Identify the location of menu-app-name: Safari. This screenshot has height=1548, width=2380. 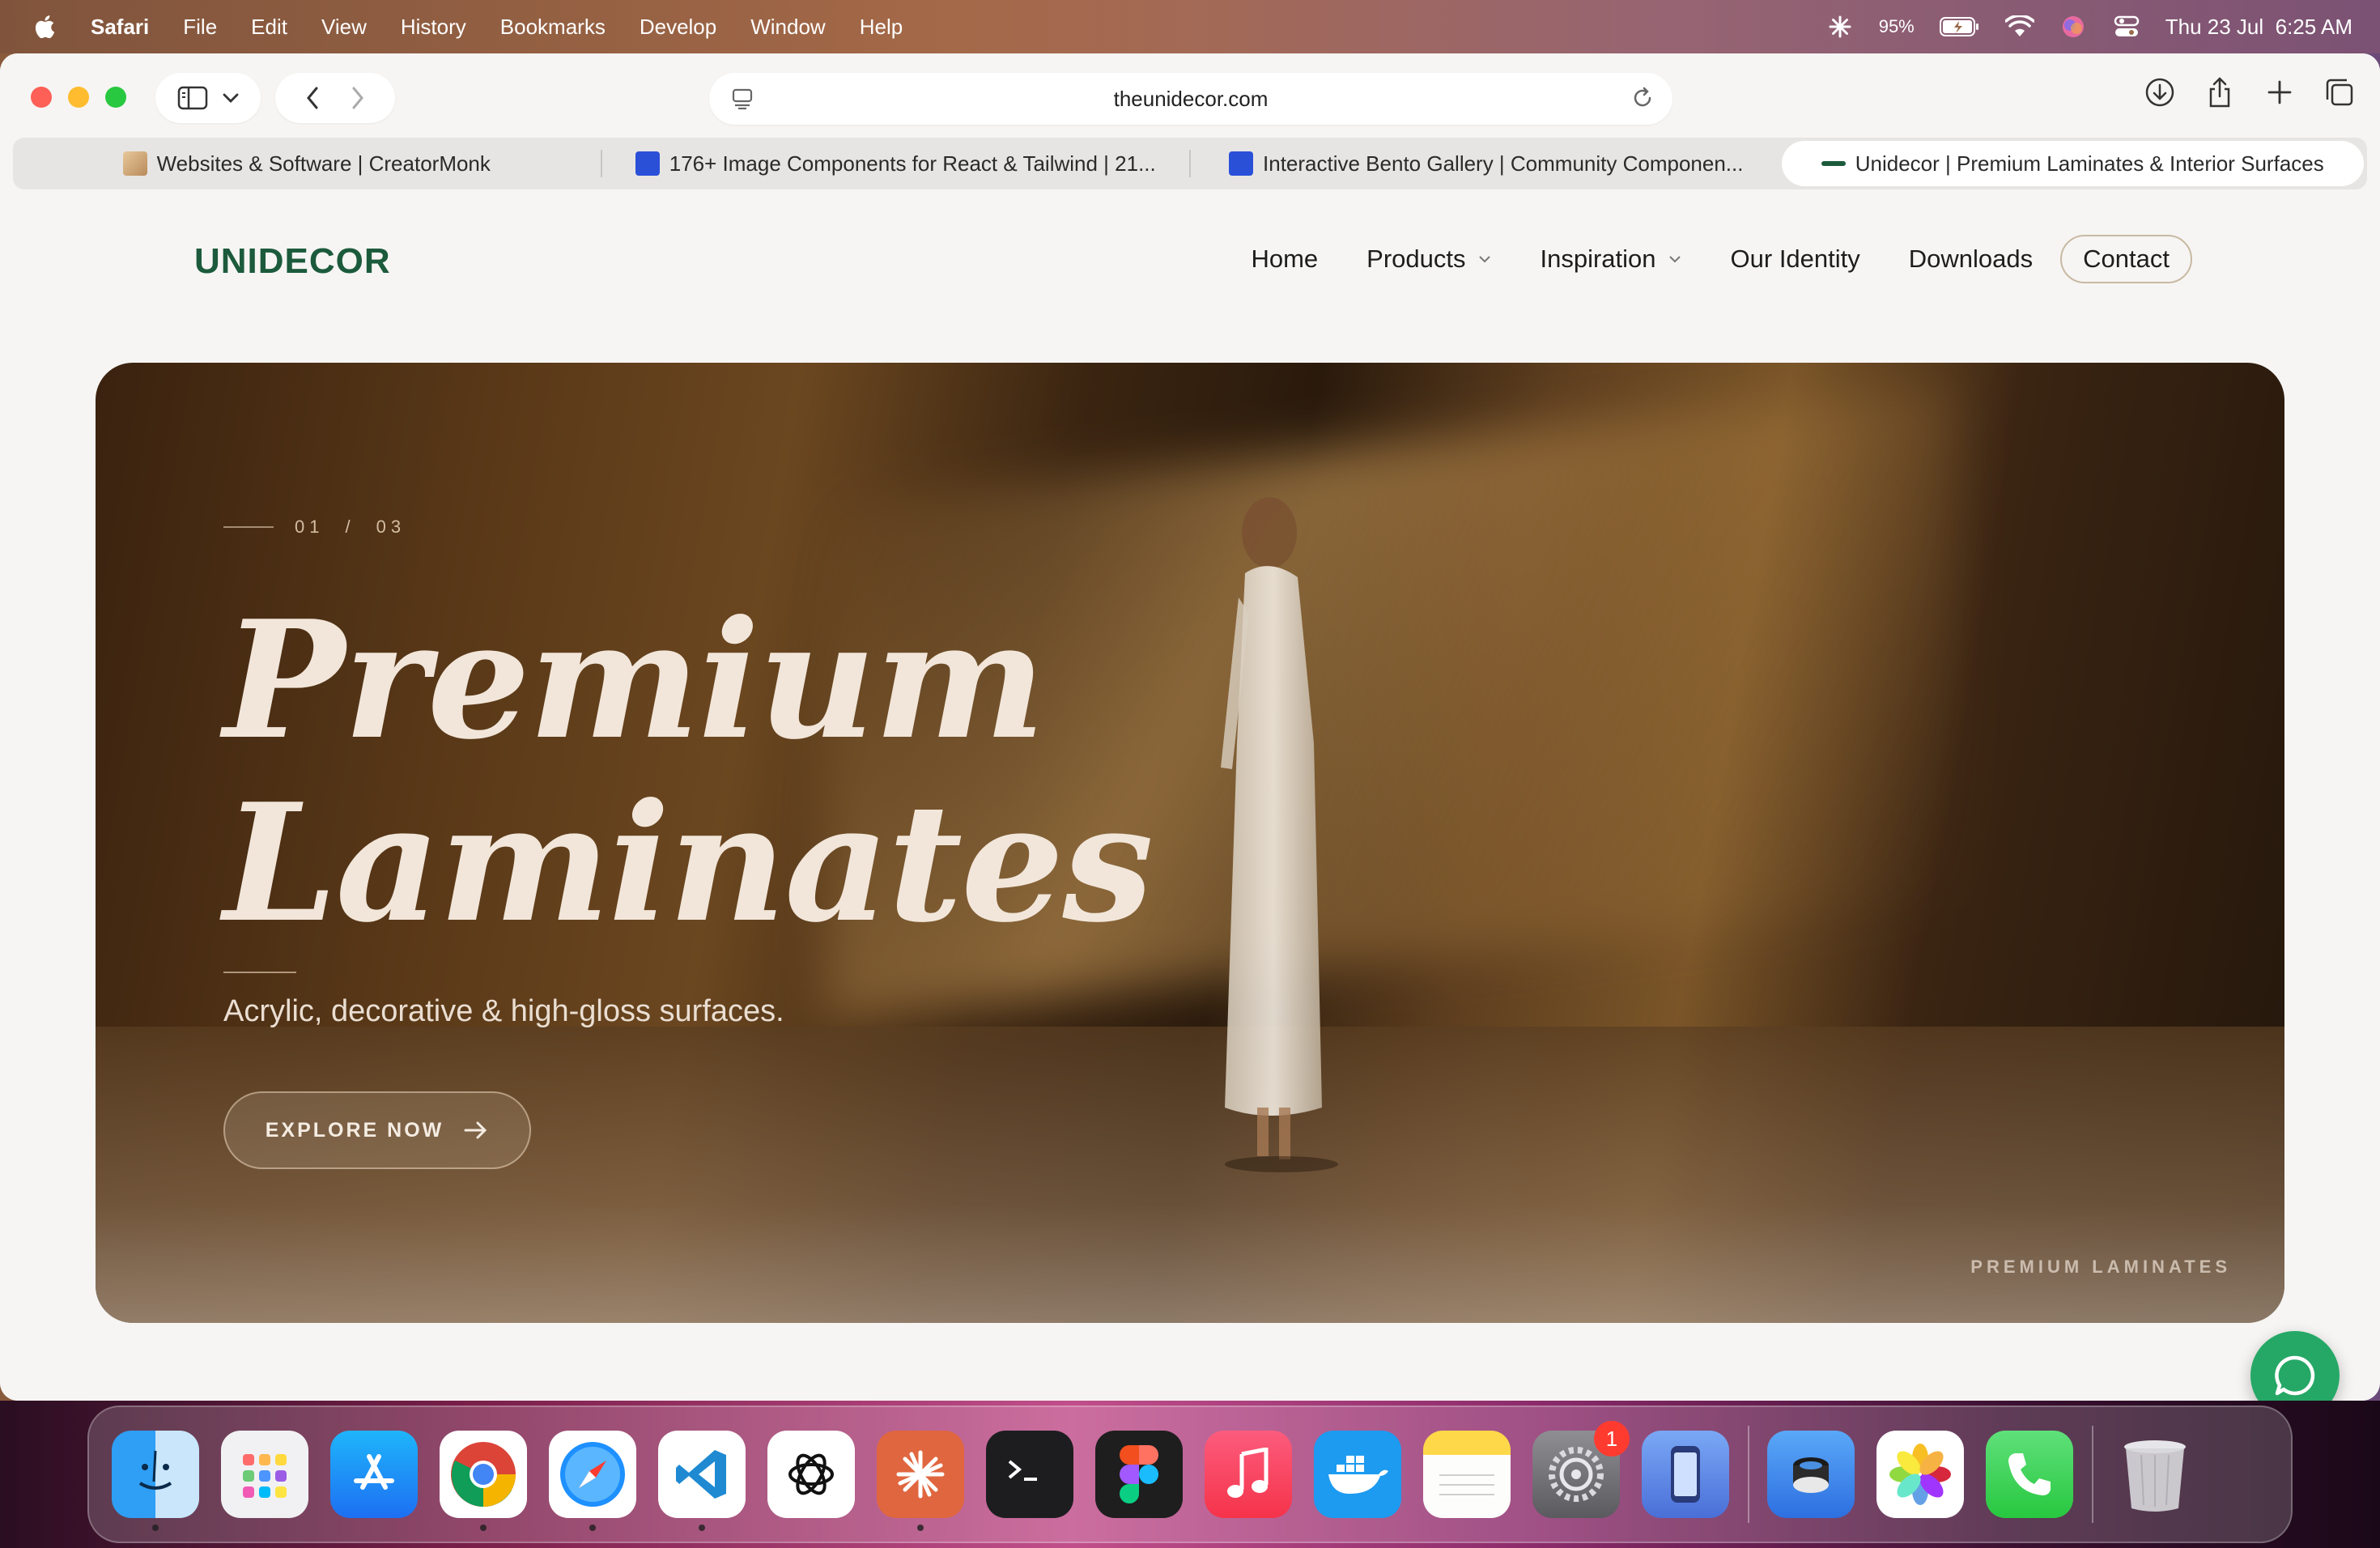
(120, 27).